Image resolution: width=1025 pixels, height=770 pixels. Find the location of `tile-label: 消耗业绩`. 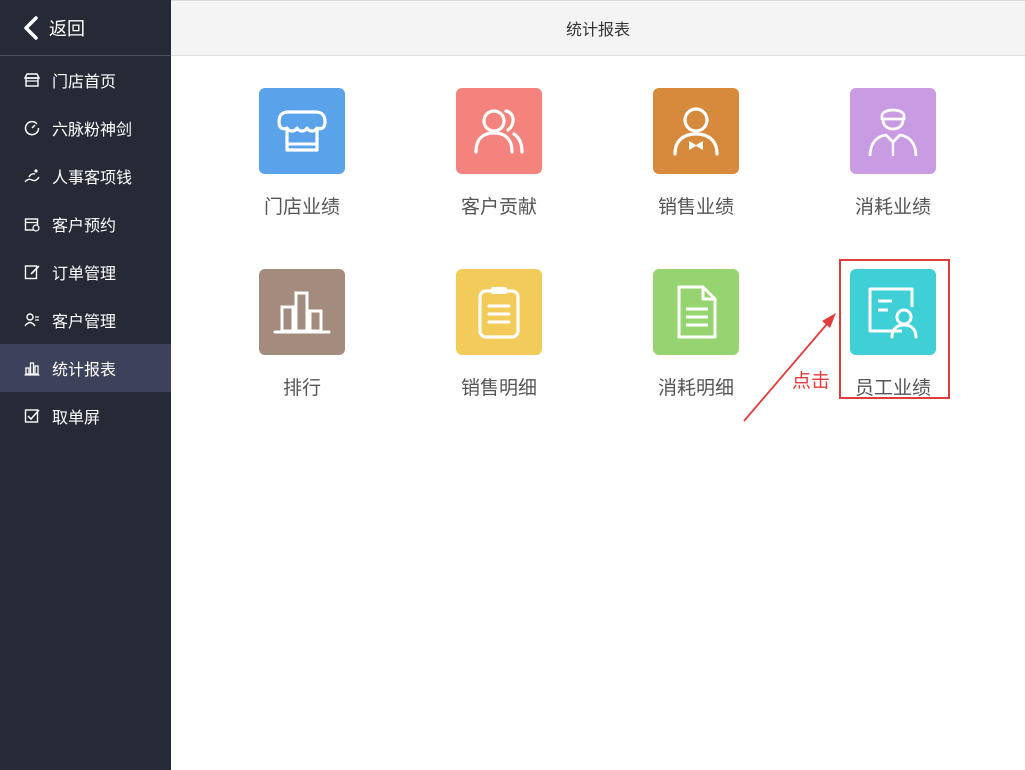

tile-label: 消耗业绩 is located at coordinates (892, 207).